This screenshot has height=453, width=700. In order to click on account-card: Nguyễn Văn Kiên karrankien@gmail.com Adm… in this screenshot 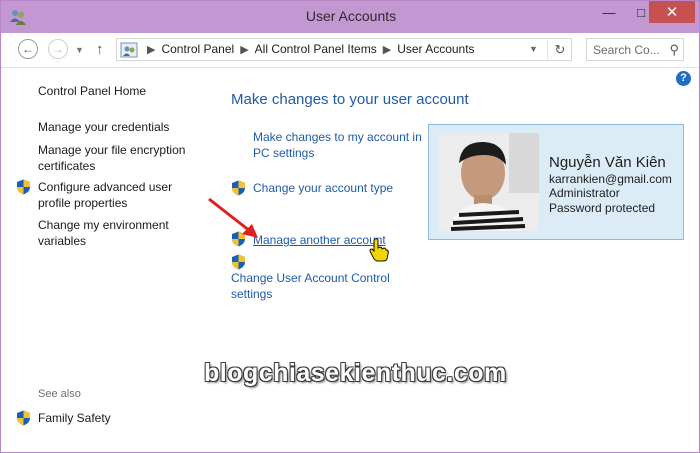, I will do `click(556, 182)`.